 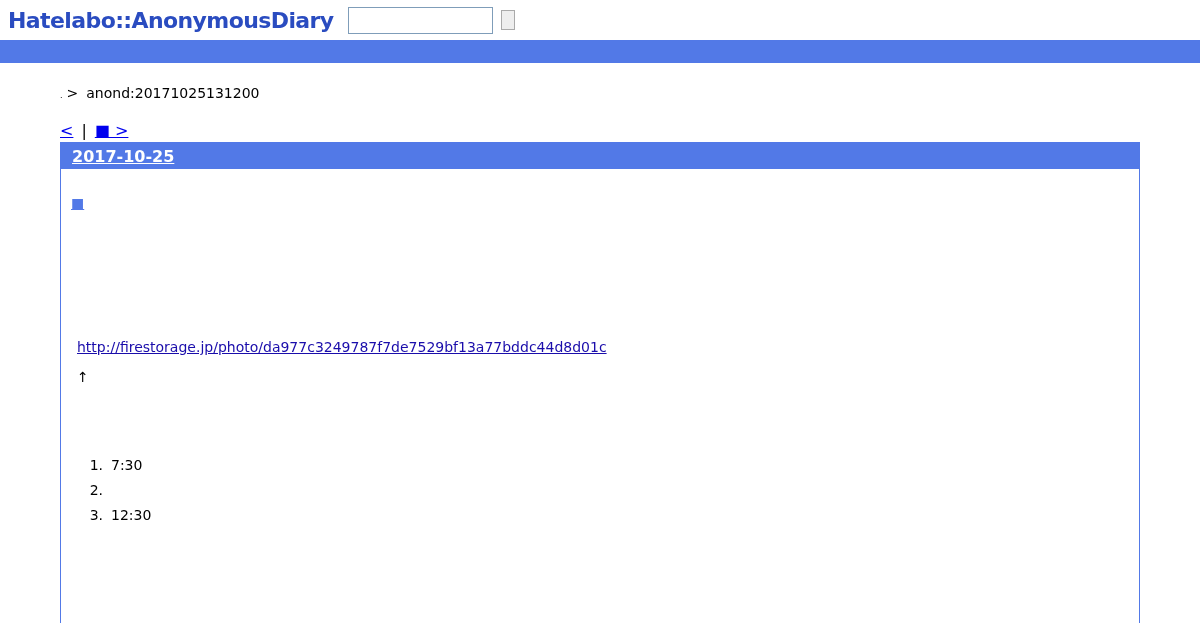 I want to click on list-number: 2., so click(x=96, y=491).